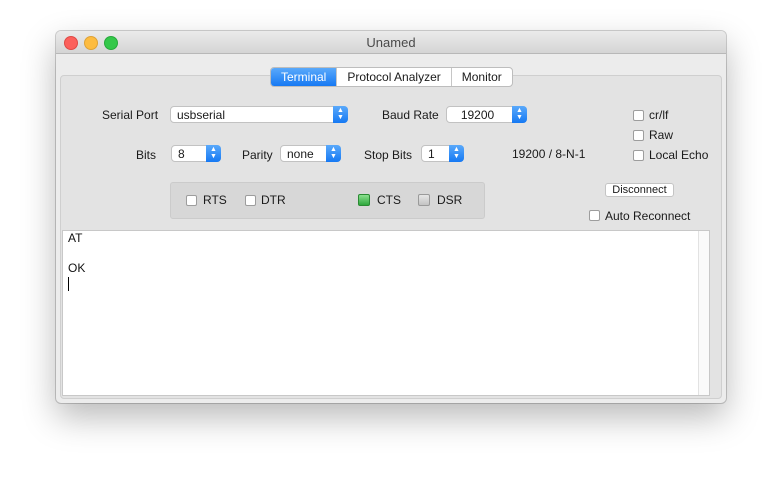  I want to click on vertical-scrollbar, so click(703, 313).